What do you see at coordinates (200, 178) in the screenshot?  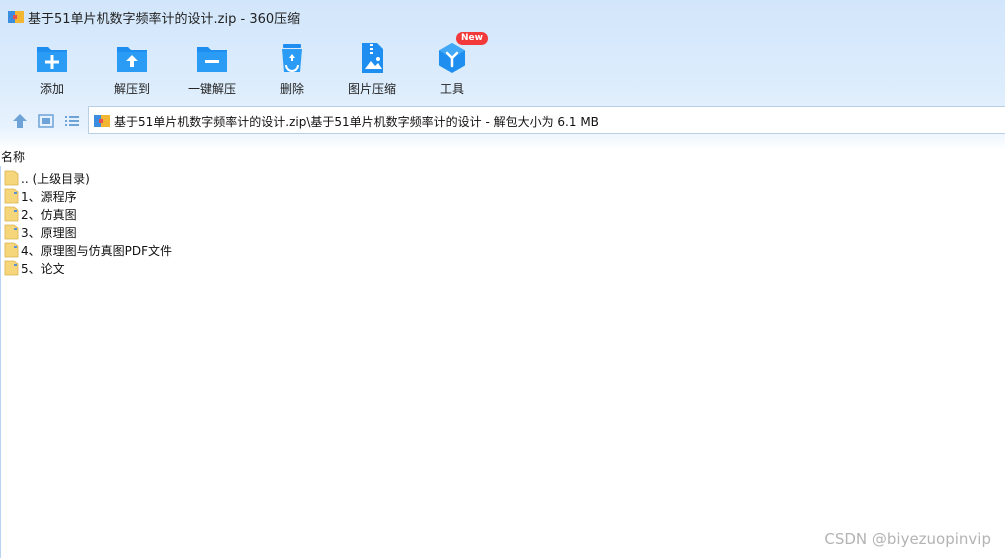 I see `list-item-parent-directory: .. (上级目录)` at bounding box center [200, 178].